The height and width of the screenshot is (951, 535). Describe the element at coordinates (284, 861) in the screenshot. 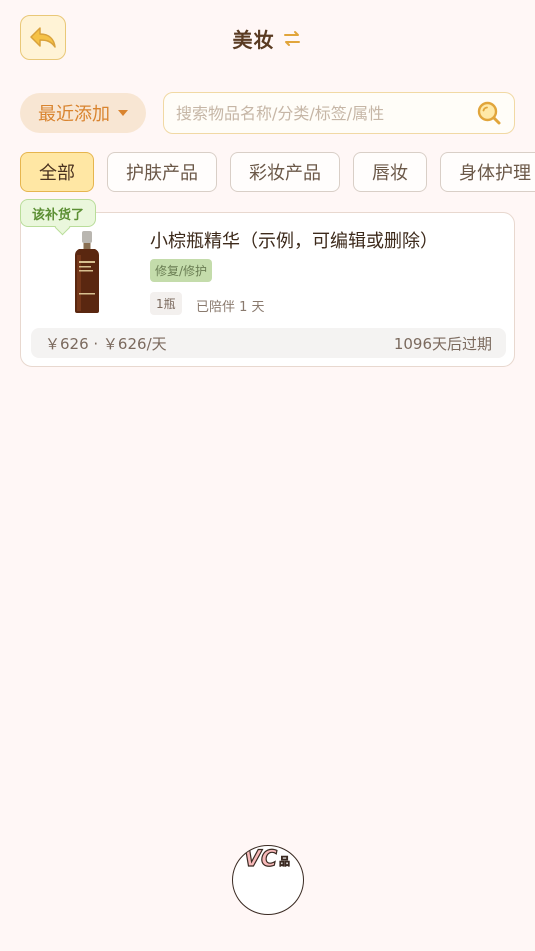

I see `svg-text: 品` at that location.